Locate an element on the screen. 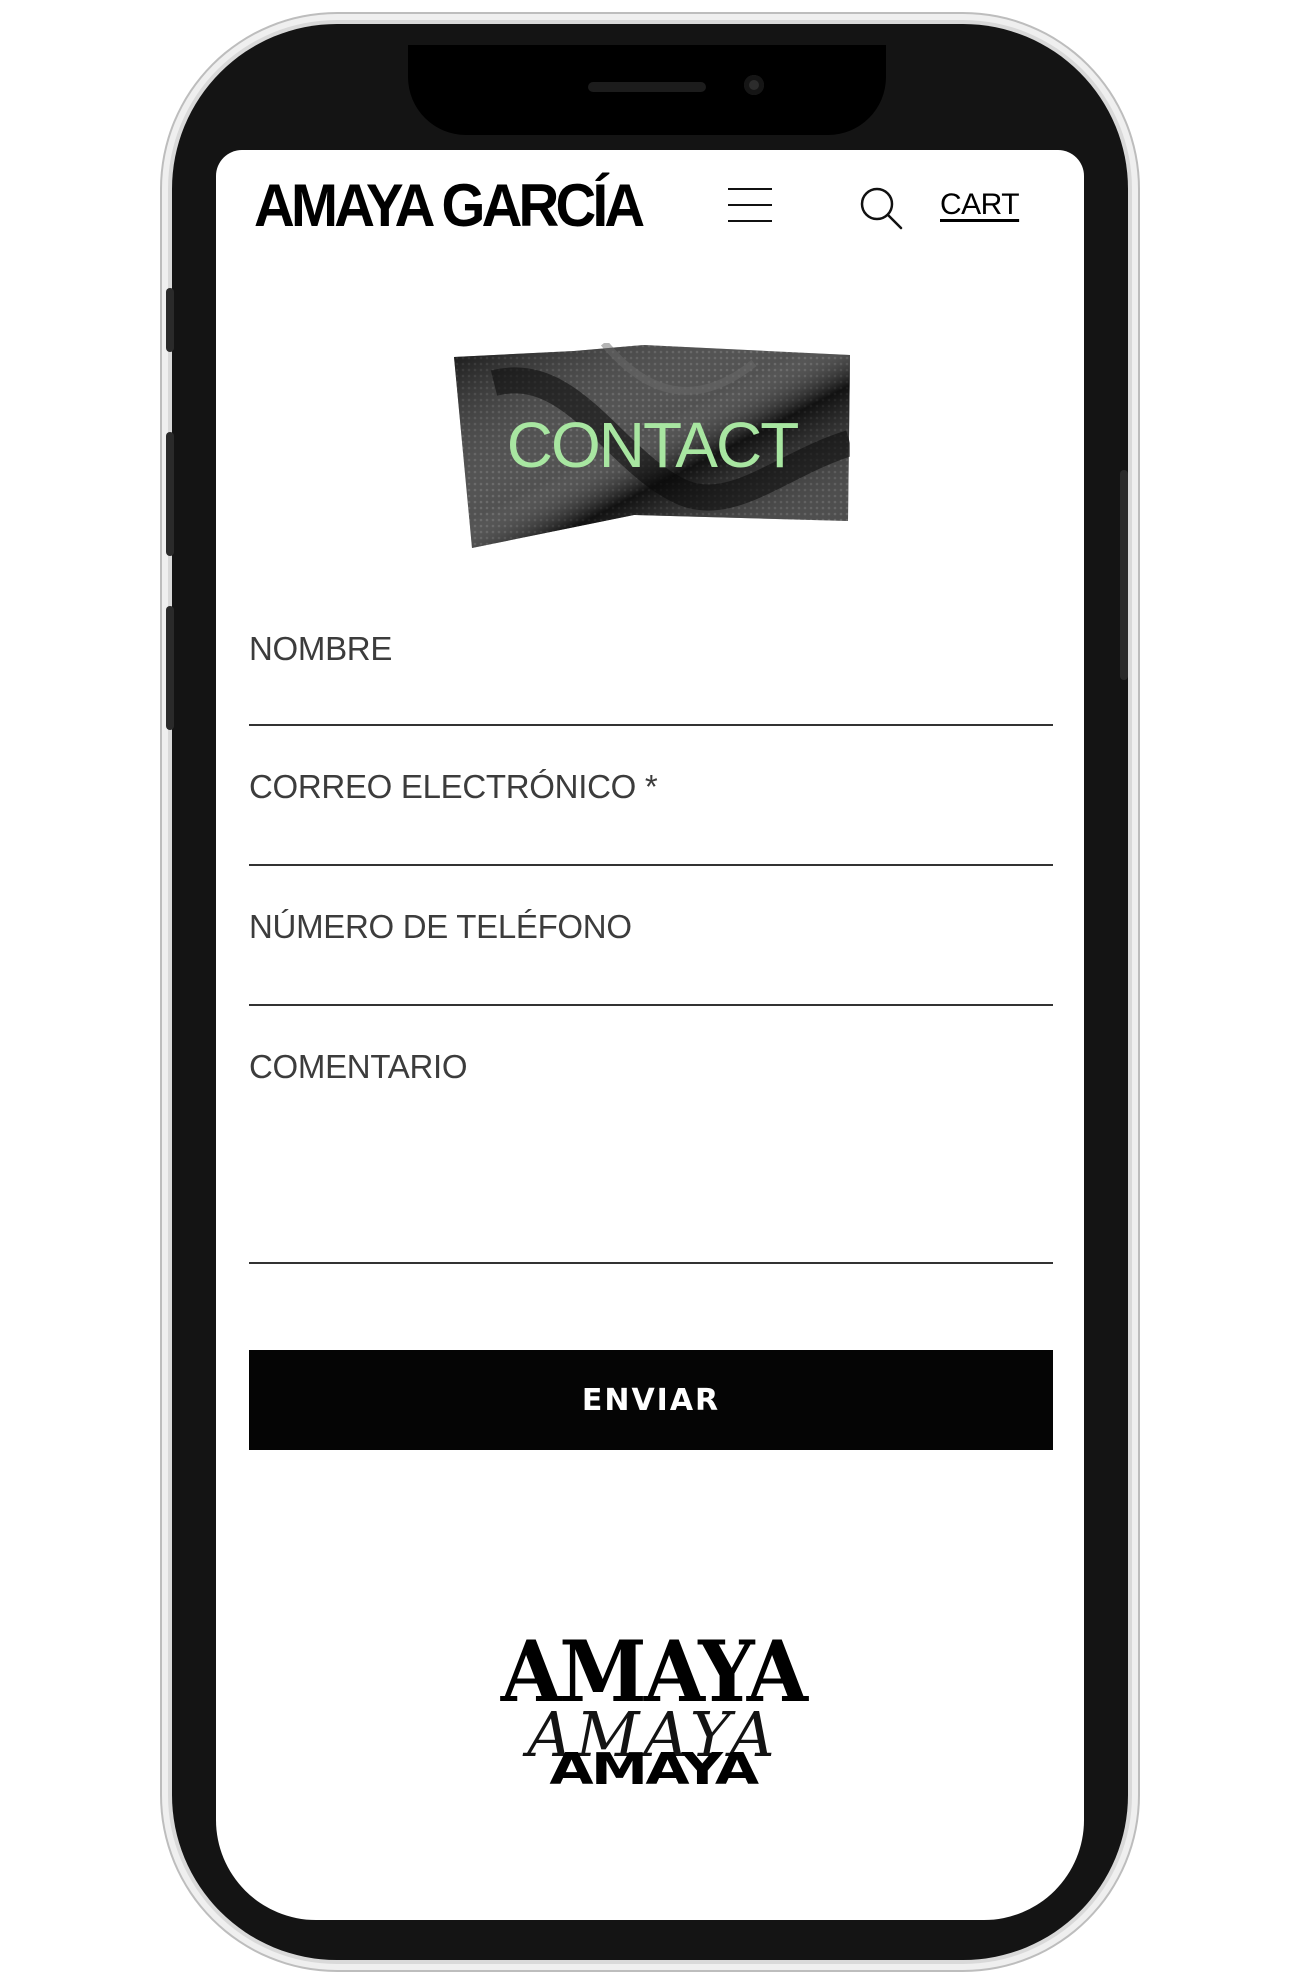 The image size is (1301, 1979). search-icon is located at coordinates (881, 208).